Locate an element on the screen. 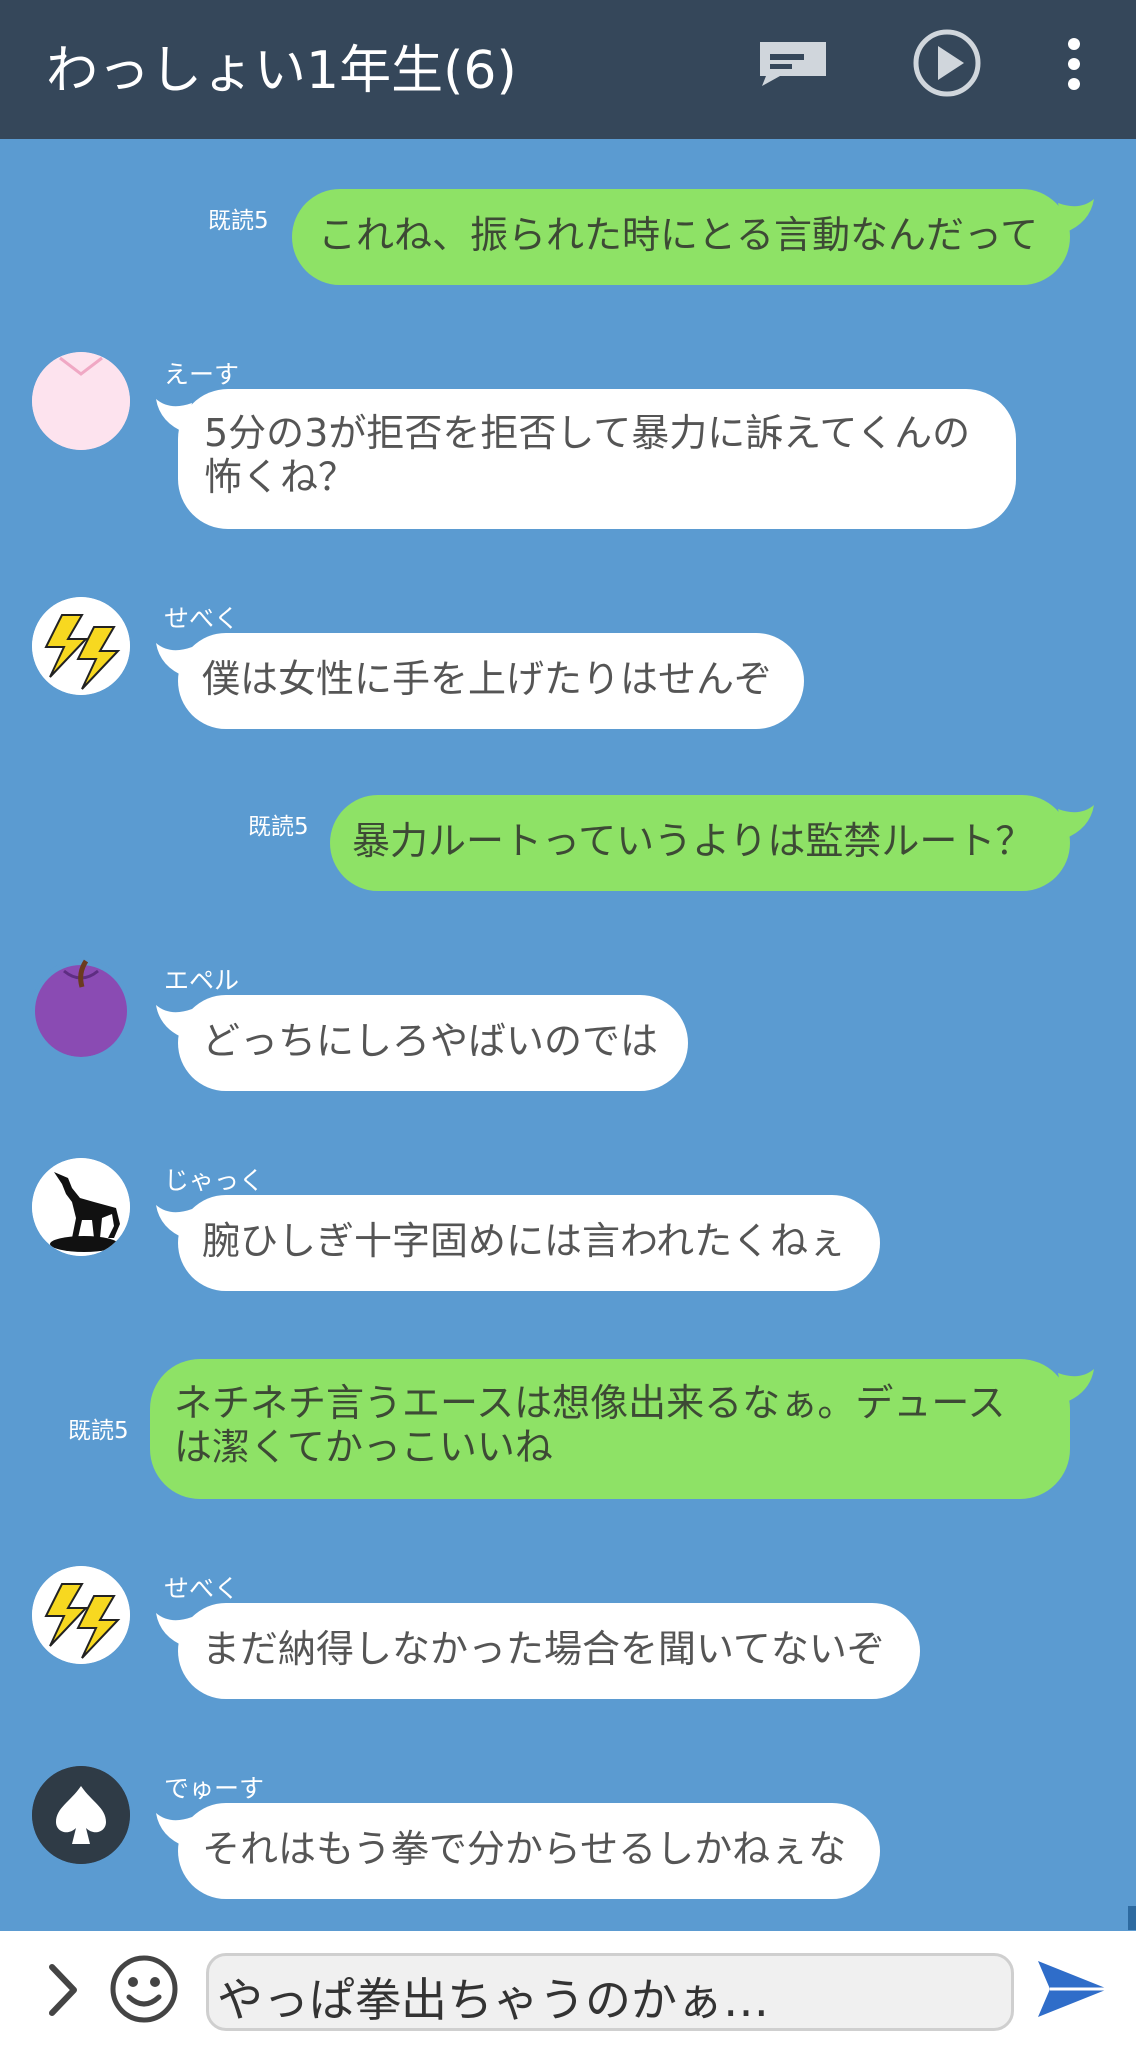  outgoing-message-bubble: これね、振られた時にとる言動なんだって is located at coordinates (681, 237).